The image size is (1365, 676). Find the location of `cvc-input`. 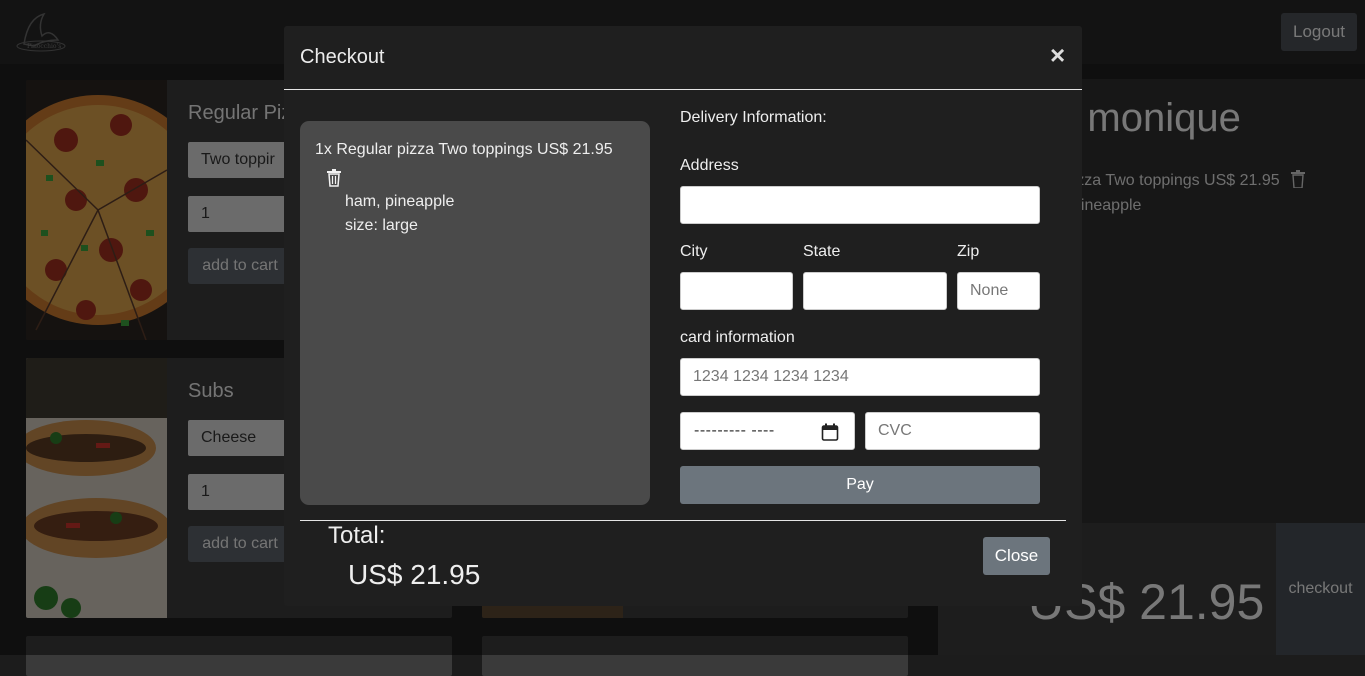

cvc-input is located at coordinates (952, 431).